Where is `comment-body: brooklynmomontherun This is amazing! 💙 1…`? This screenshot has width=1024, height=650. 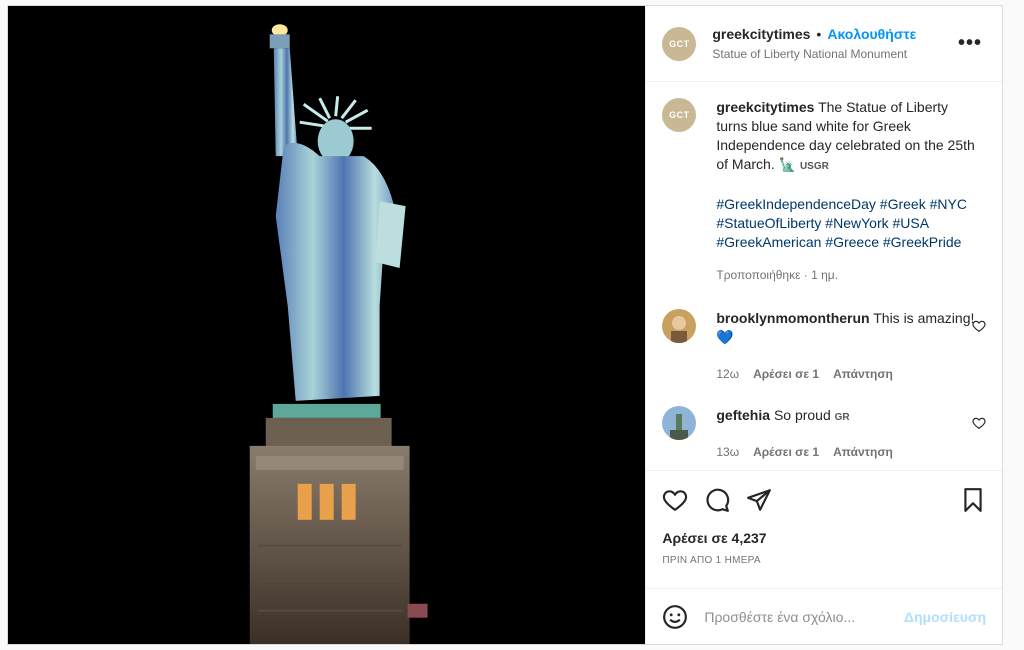 comment-body: brooklynmomontherun This is amazing! 💙 1… is located at coordinates (846, 346).